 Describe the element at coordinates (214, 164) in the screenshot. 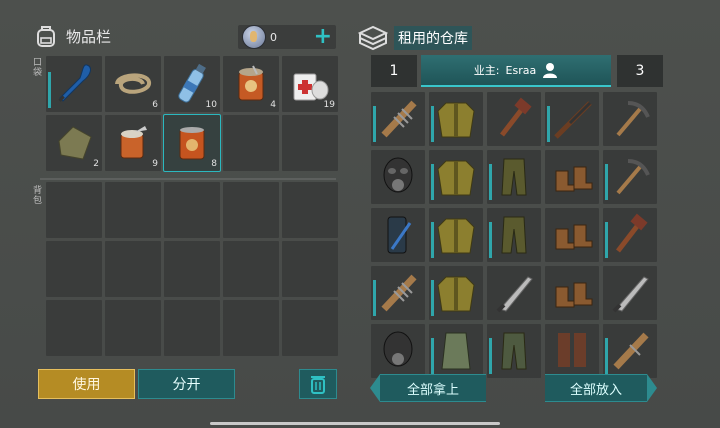

I see `item-count: 8` at that location.